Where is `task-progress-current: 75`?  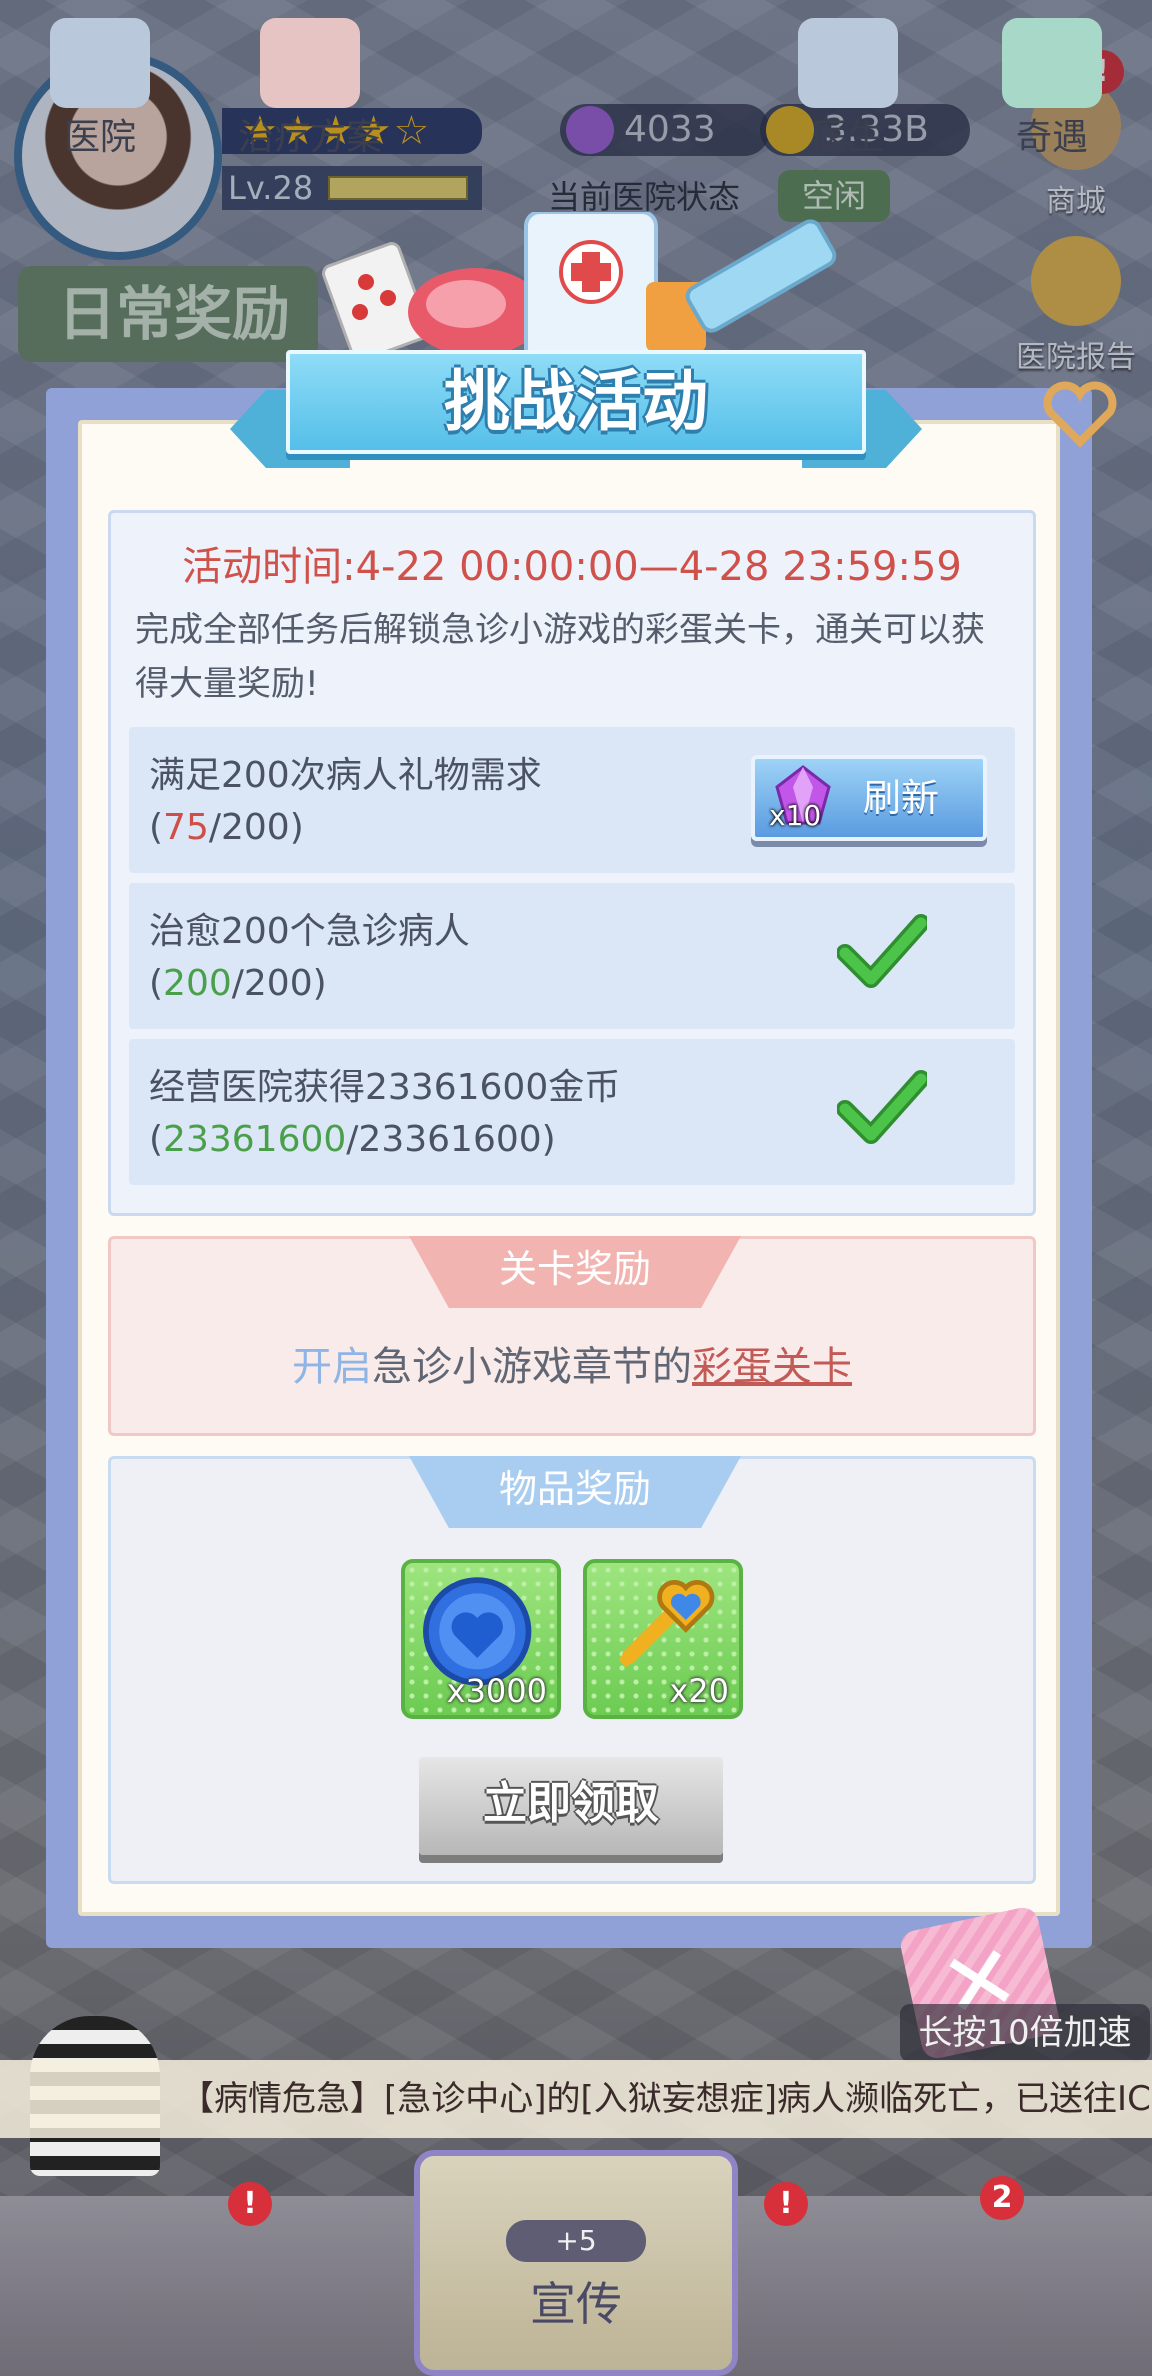
task-progress-current: 75 is located at coordinates (186, 827).